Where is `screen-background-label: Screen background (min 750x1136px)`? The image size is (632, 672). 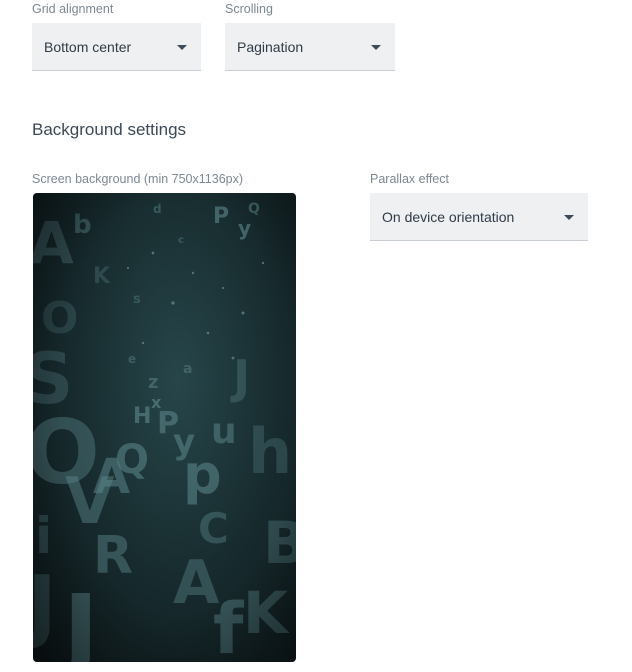
screen-background-label: Screen background (min 750x1136px) is located at coordinates (138, 179).